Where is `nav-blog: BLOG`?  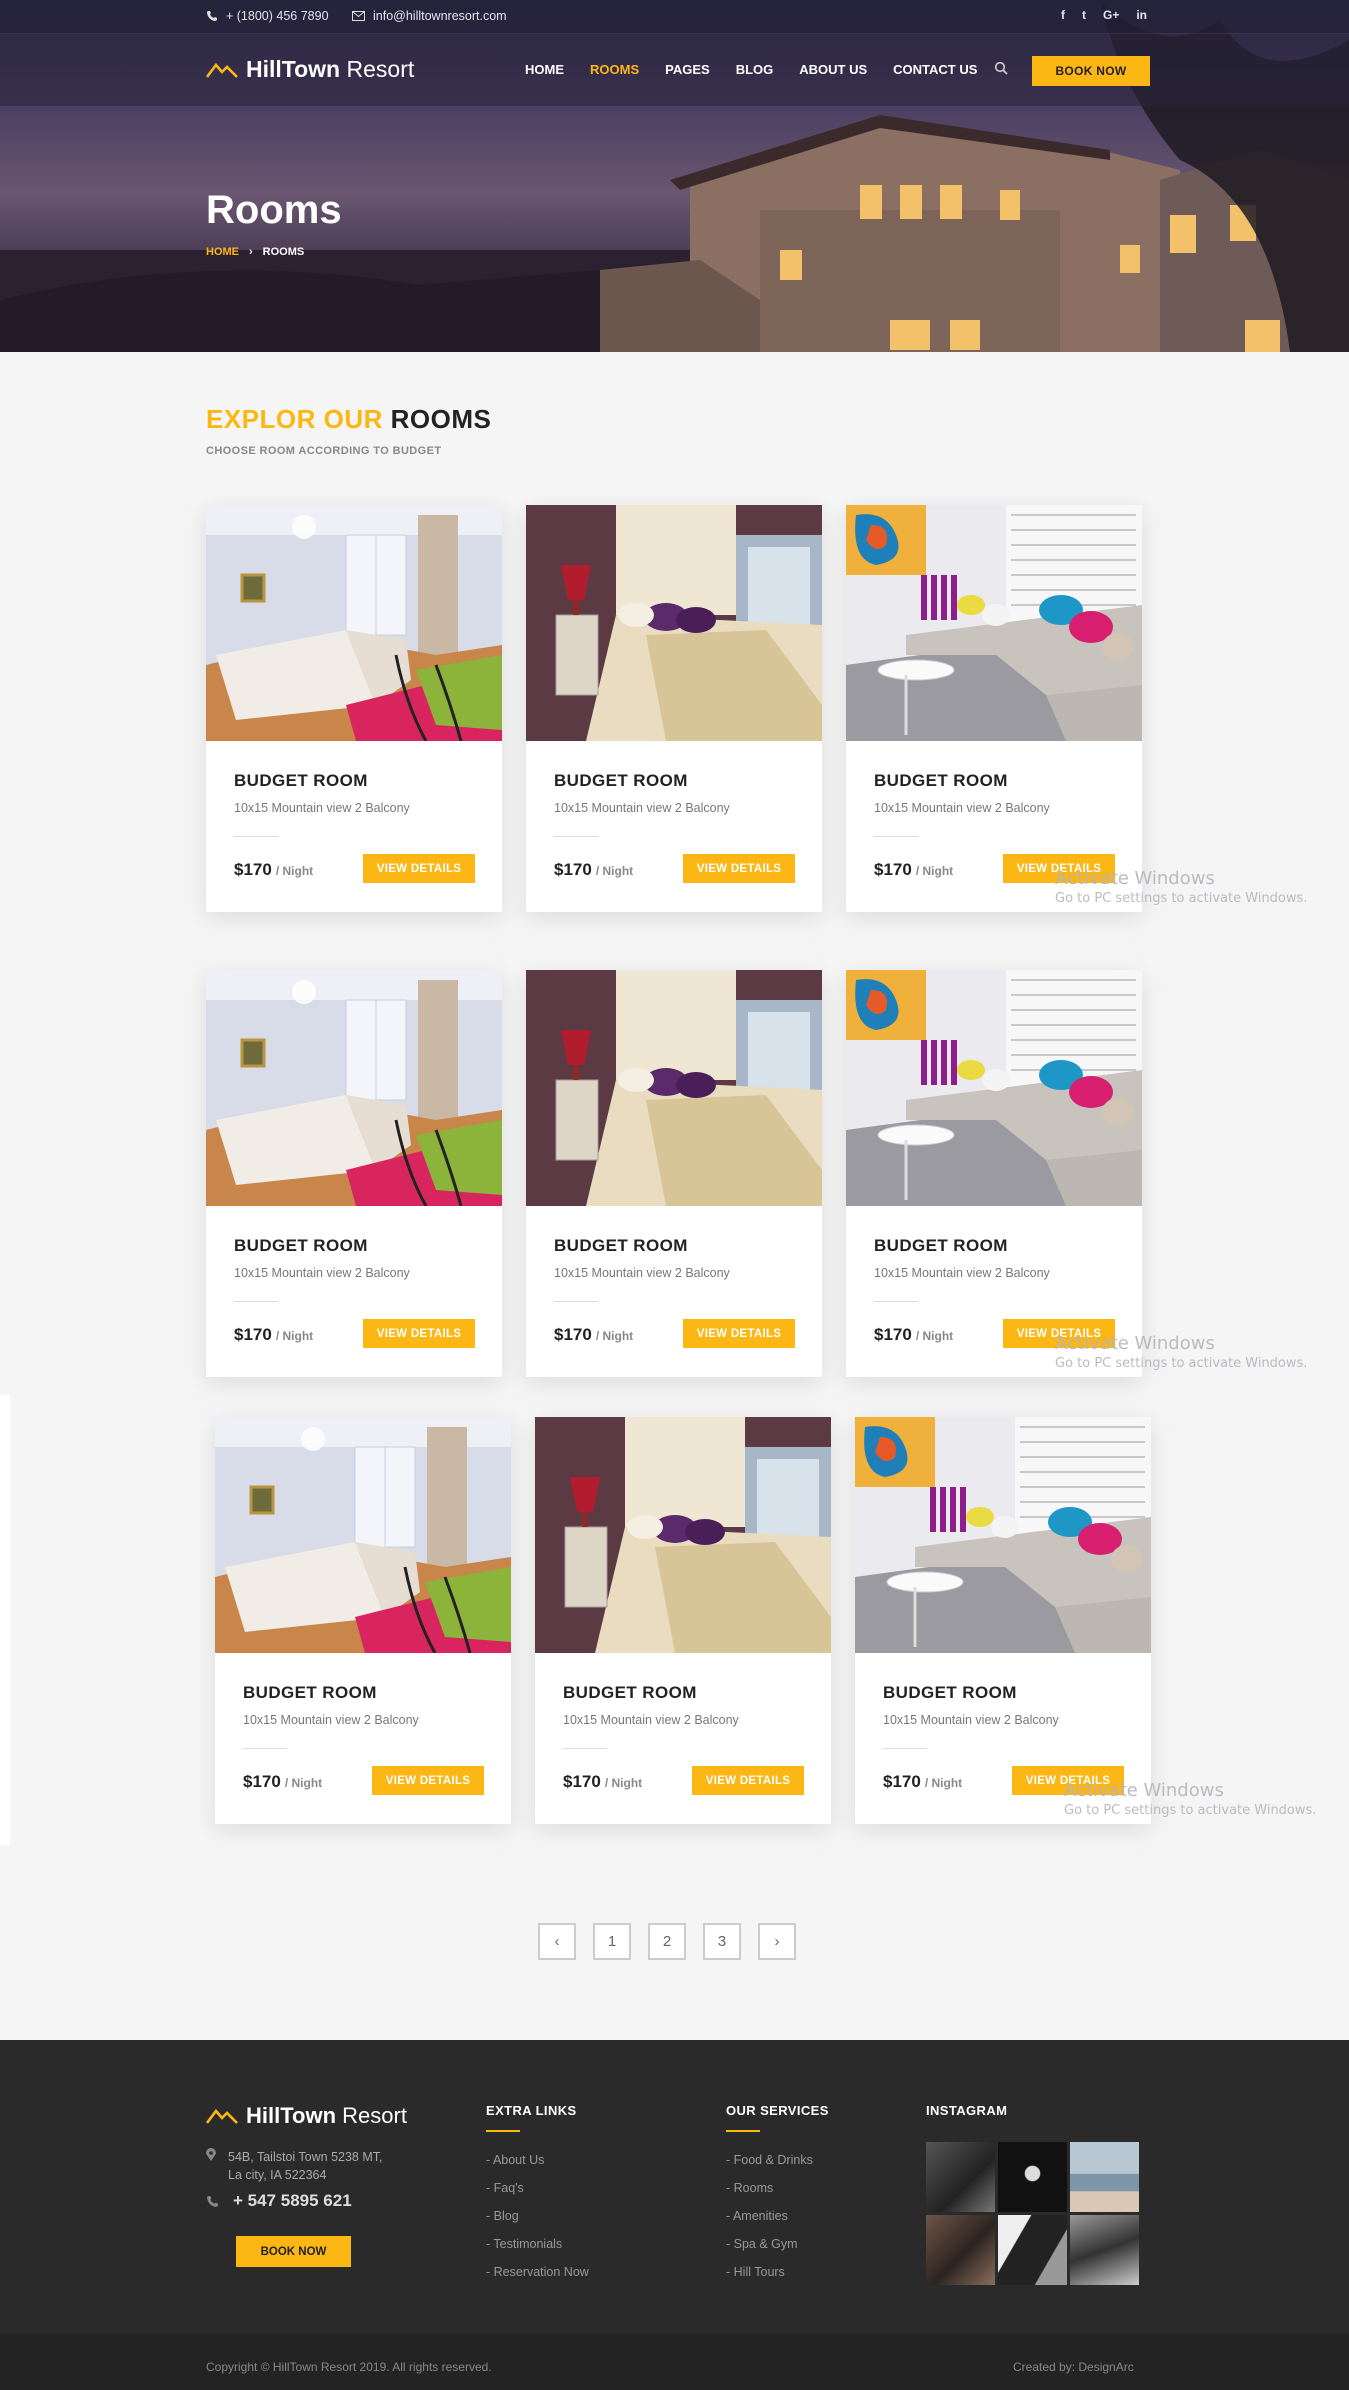 nav-blog: BLOG is located at coordinates (755, 69).